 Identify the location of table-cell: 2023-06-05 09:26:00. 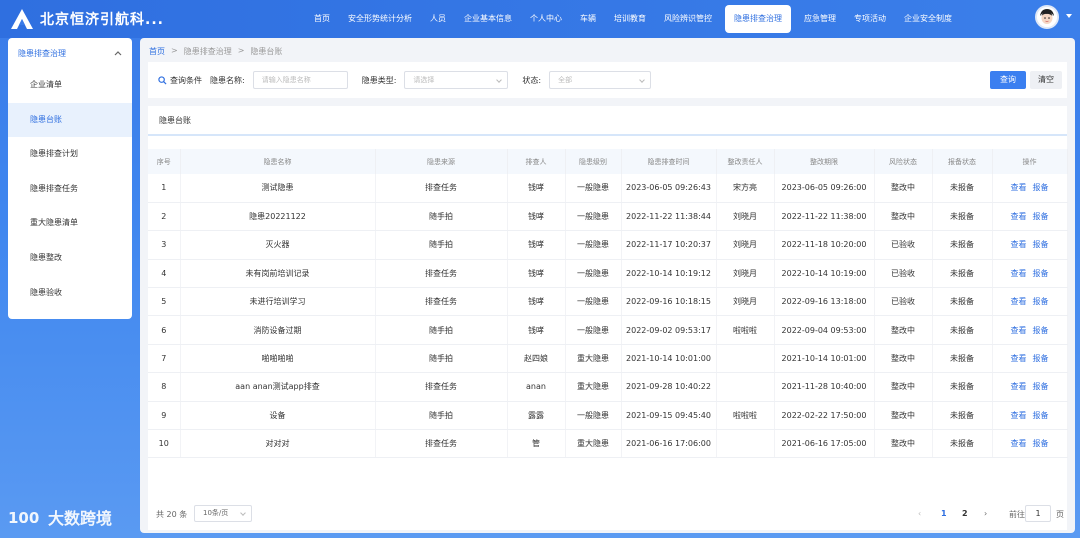
(824, 188).